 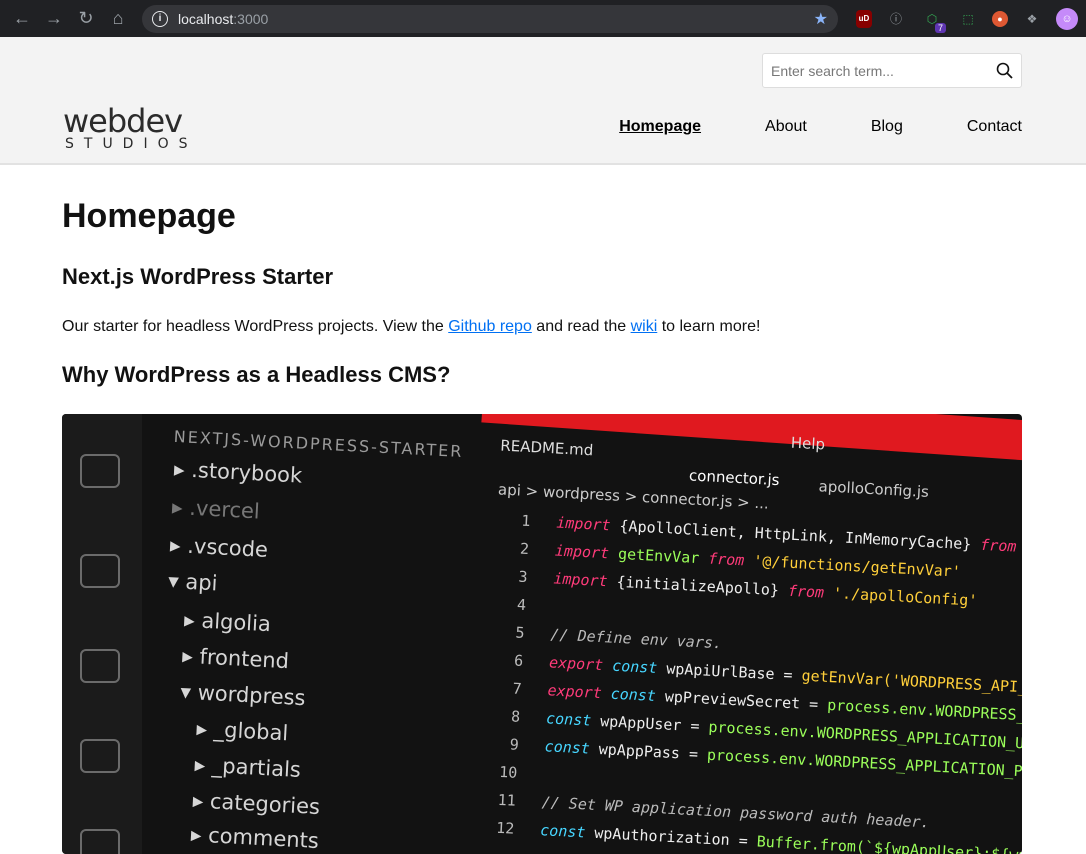 I want to click on nav-blog: Blog, so click(x=887, y=127).